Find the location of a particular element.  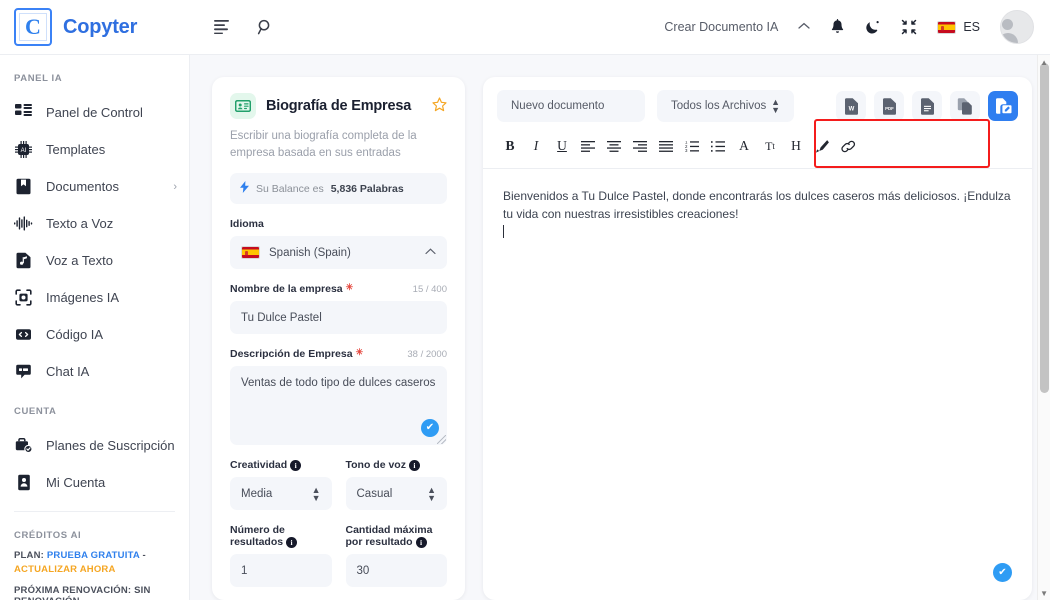

page-scrollbar is located at coordinates (1043, 327).